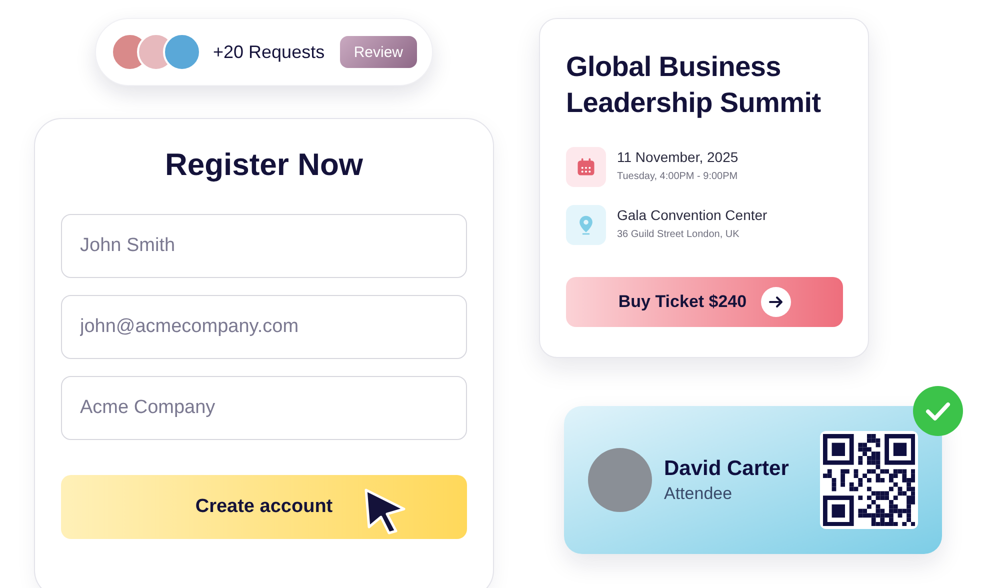  What do you see at coordinates (264, 165) in the screenshot?
I see `form-title: Register Now` at bounding box center [264, 165].